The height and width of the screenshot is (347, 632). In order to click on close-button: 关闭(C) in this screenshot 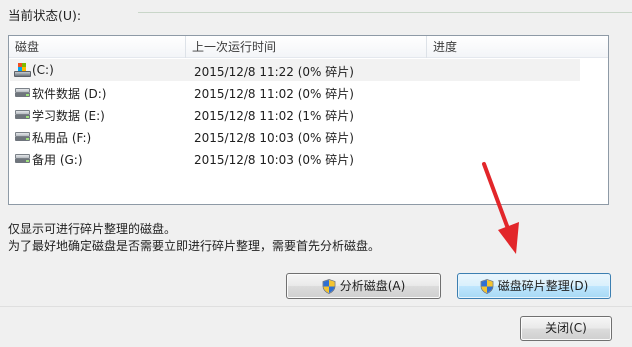, I will do `click(566, 328)`.